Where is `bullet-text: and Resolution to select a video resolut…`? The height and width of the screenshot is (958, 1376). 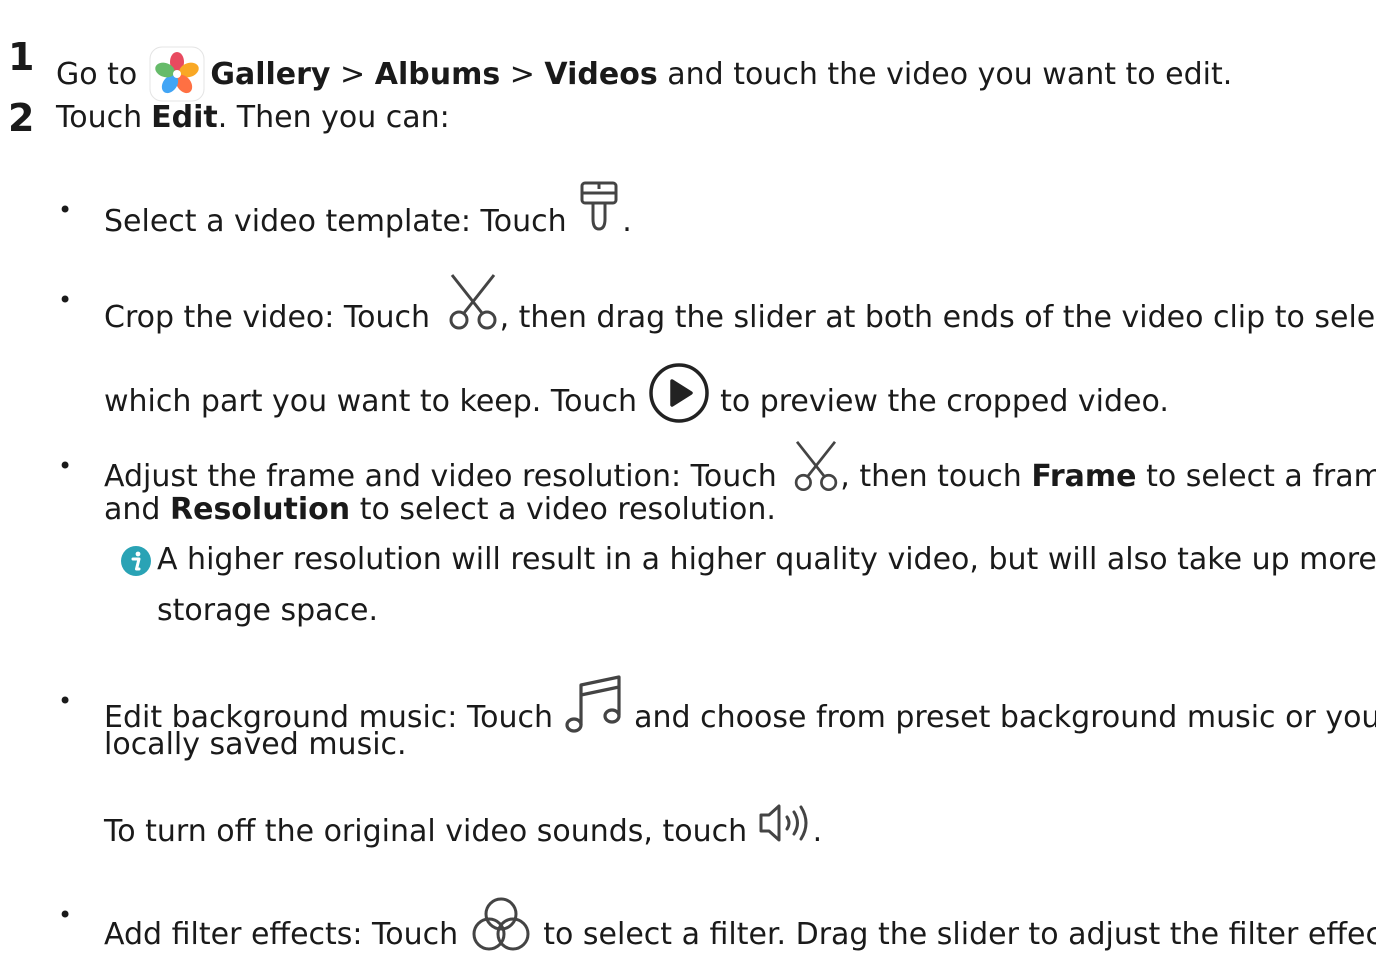
bullet-text: and Resolution to select a video resolut… is located at coordinates (440, 510).